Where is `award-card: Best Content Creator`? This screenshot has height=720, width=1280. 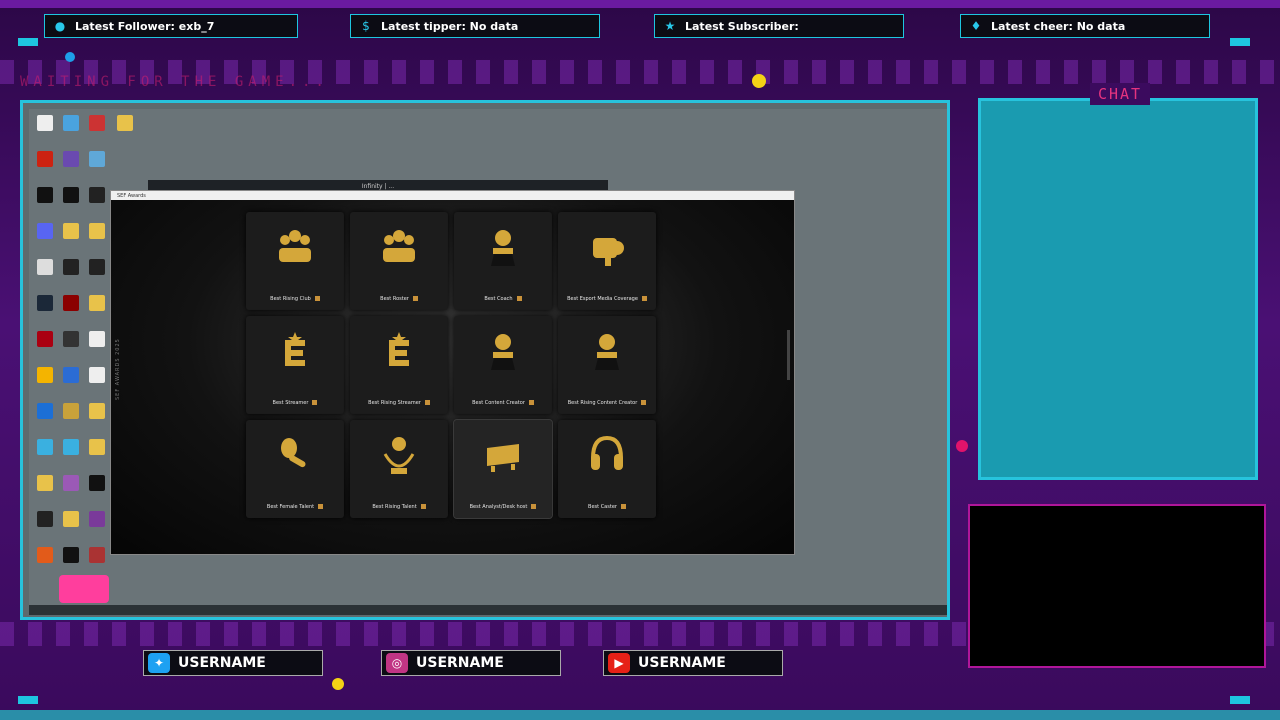 award-card: Best Content Creator is located at coordinates (503, 365).